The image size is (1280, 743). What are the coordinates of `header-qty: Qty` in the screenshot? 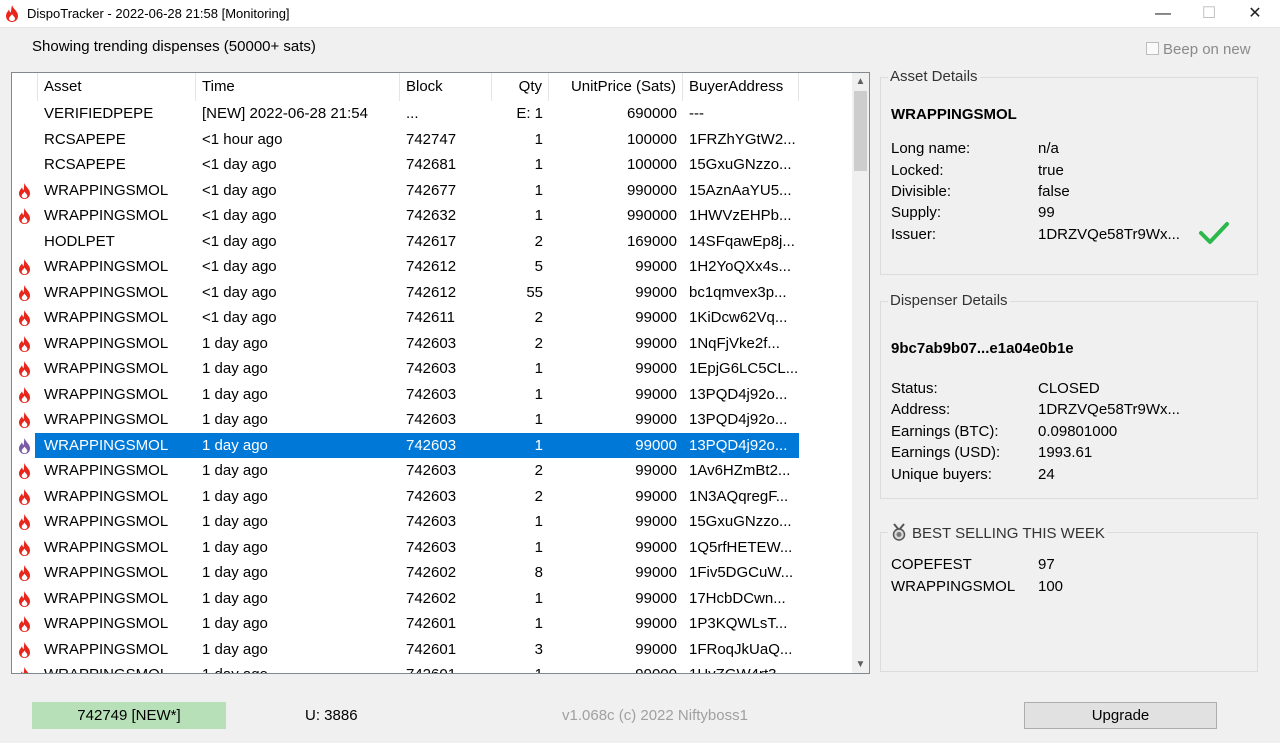 It's located at (520, 87).